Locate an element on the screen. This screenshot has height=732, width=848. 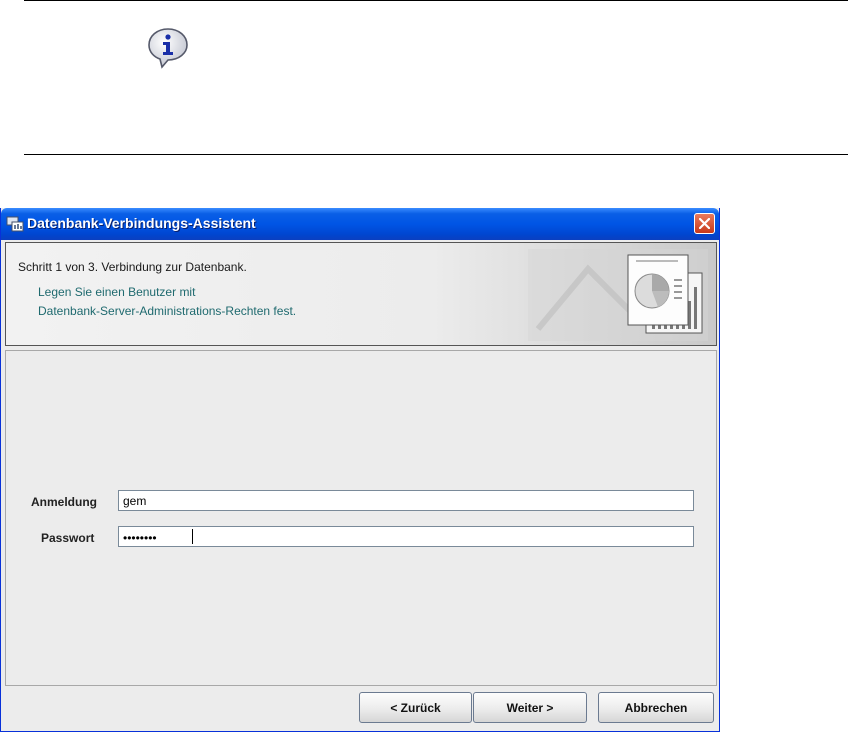
login-label: Anmeldung is located at coordinates (64, 502).